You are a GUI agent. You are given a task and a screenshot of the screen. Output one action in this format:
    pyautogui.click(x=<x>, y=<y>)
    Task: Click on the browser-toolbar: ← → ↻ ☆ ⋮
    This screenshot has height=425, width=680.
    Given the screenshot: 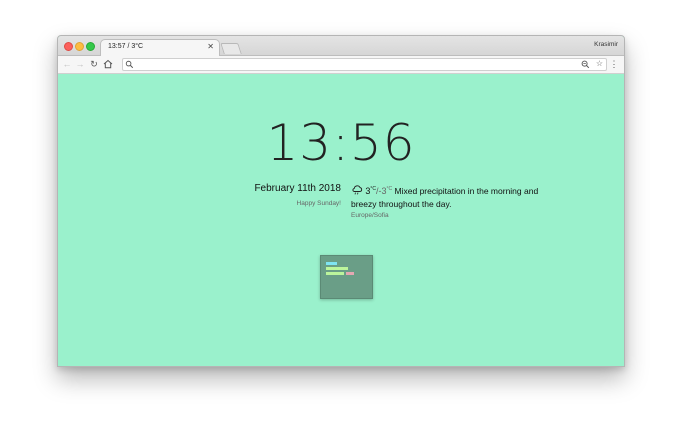 What is the action you would take?
    pyautogui.click(x=341, y=65)
    